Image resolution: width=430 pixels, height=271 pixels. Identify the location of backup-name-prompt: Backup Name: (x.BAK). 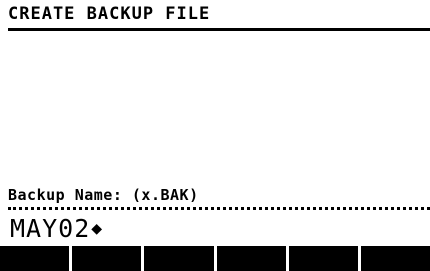
(103, 195).